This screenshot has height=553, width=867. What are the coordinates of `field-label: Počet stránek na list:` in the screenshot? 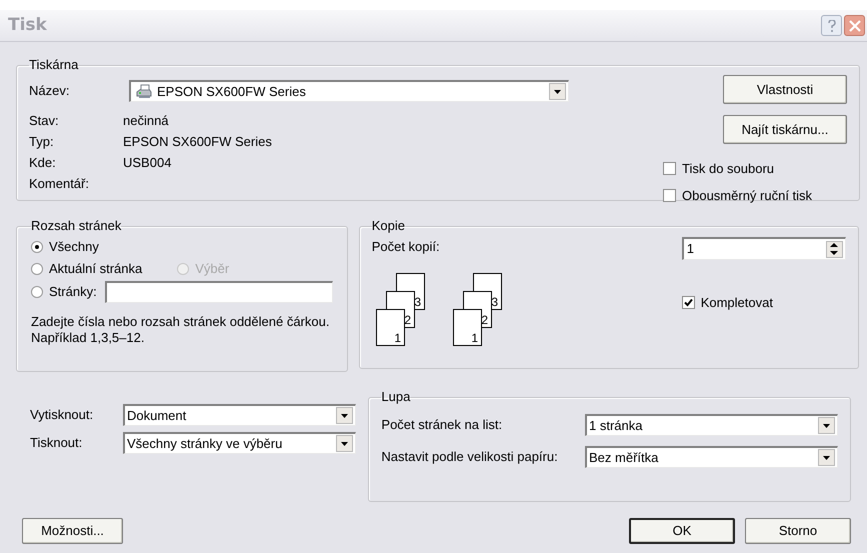 It's located at (441, 425).